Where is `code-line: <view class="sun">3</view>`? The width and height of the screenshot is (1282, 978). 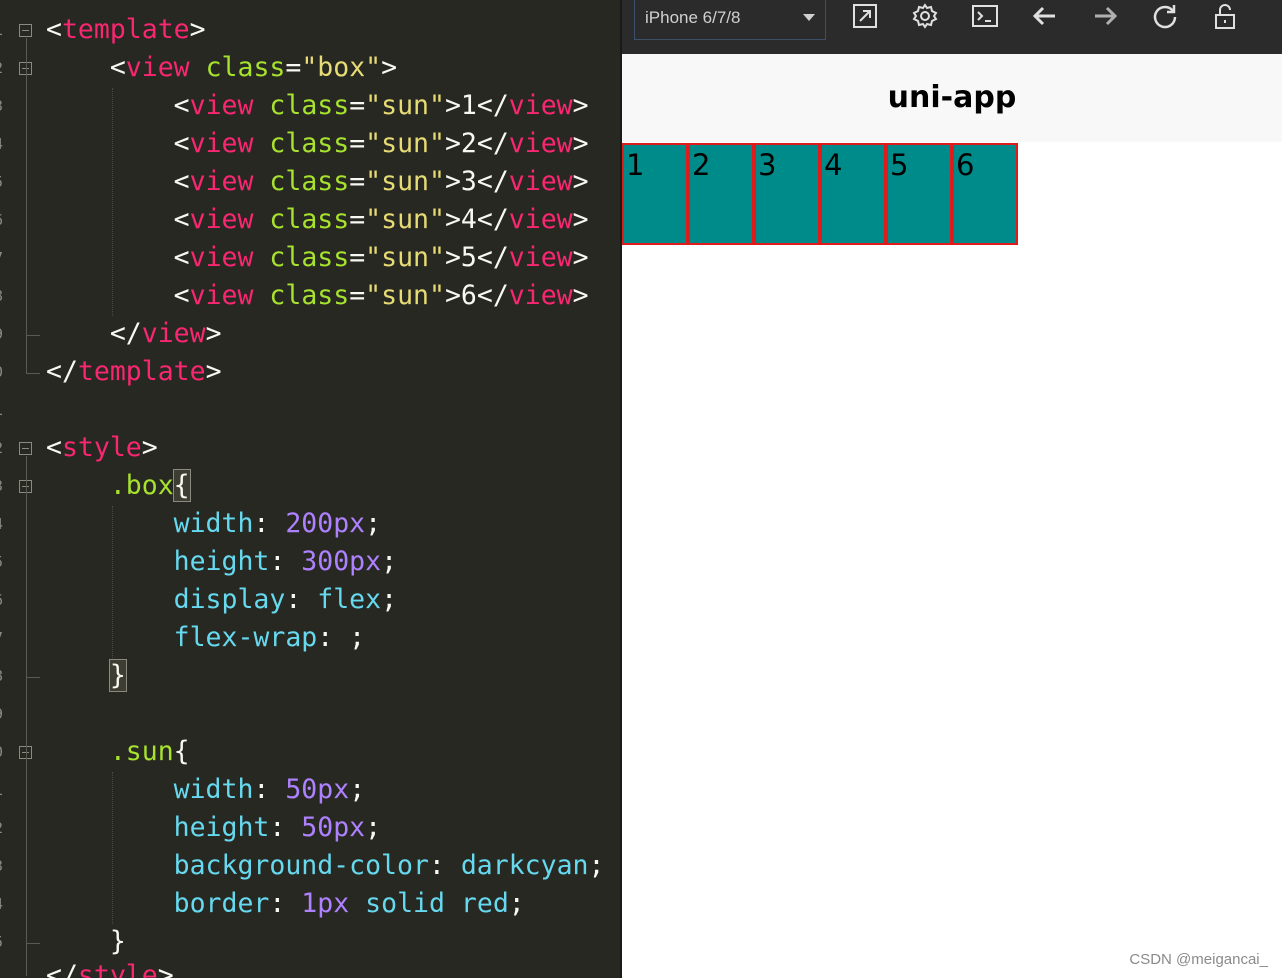
code-line: <view class="sun">3</view> is located at coordinates (317, 182).